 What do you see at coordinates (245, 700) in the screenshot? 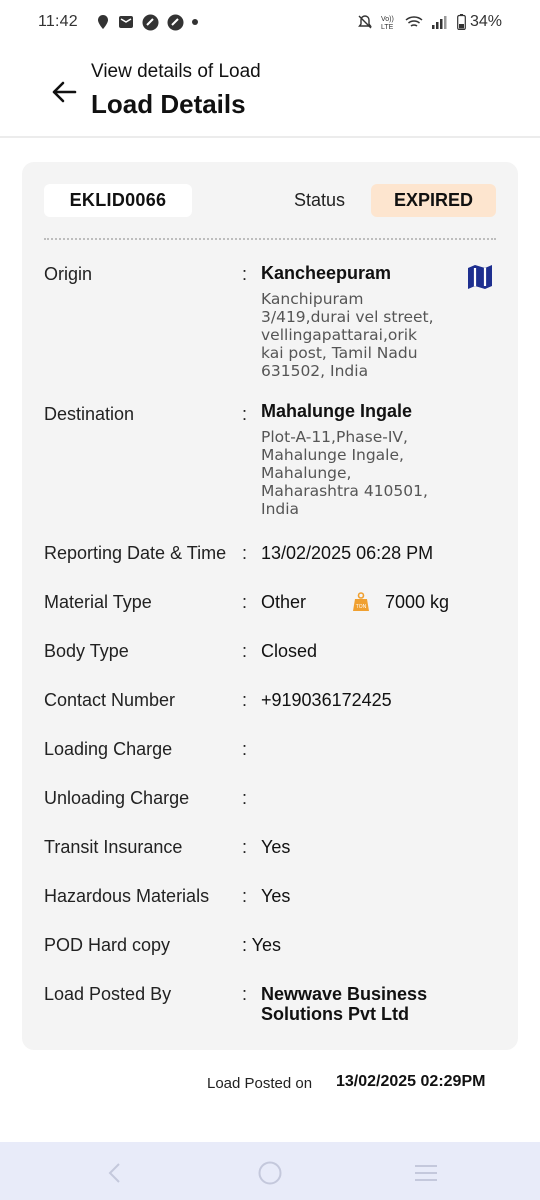
I see `contact-colon: :` at bounding box center [245, 700].